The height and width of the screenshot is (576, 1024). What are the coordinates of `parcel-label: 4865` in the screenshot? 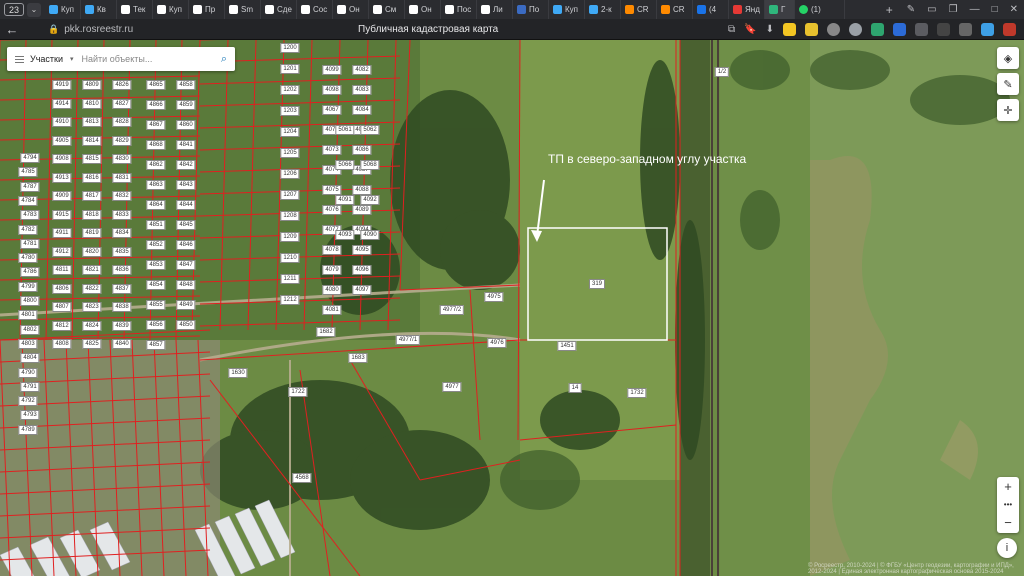 It's located at (156, 85).